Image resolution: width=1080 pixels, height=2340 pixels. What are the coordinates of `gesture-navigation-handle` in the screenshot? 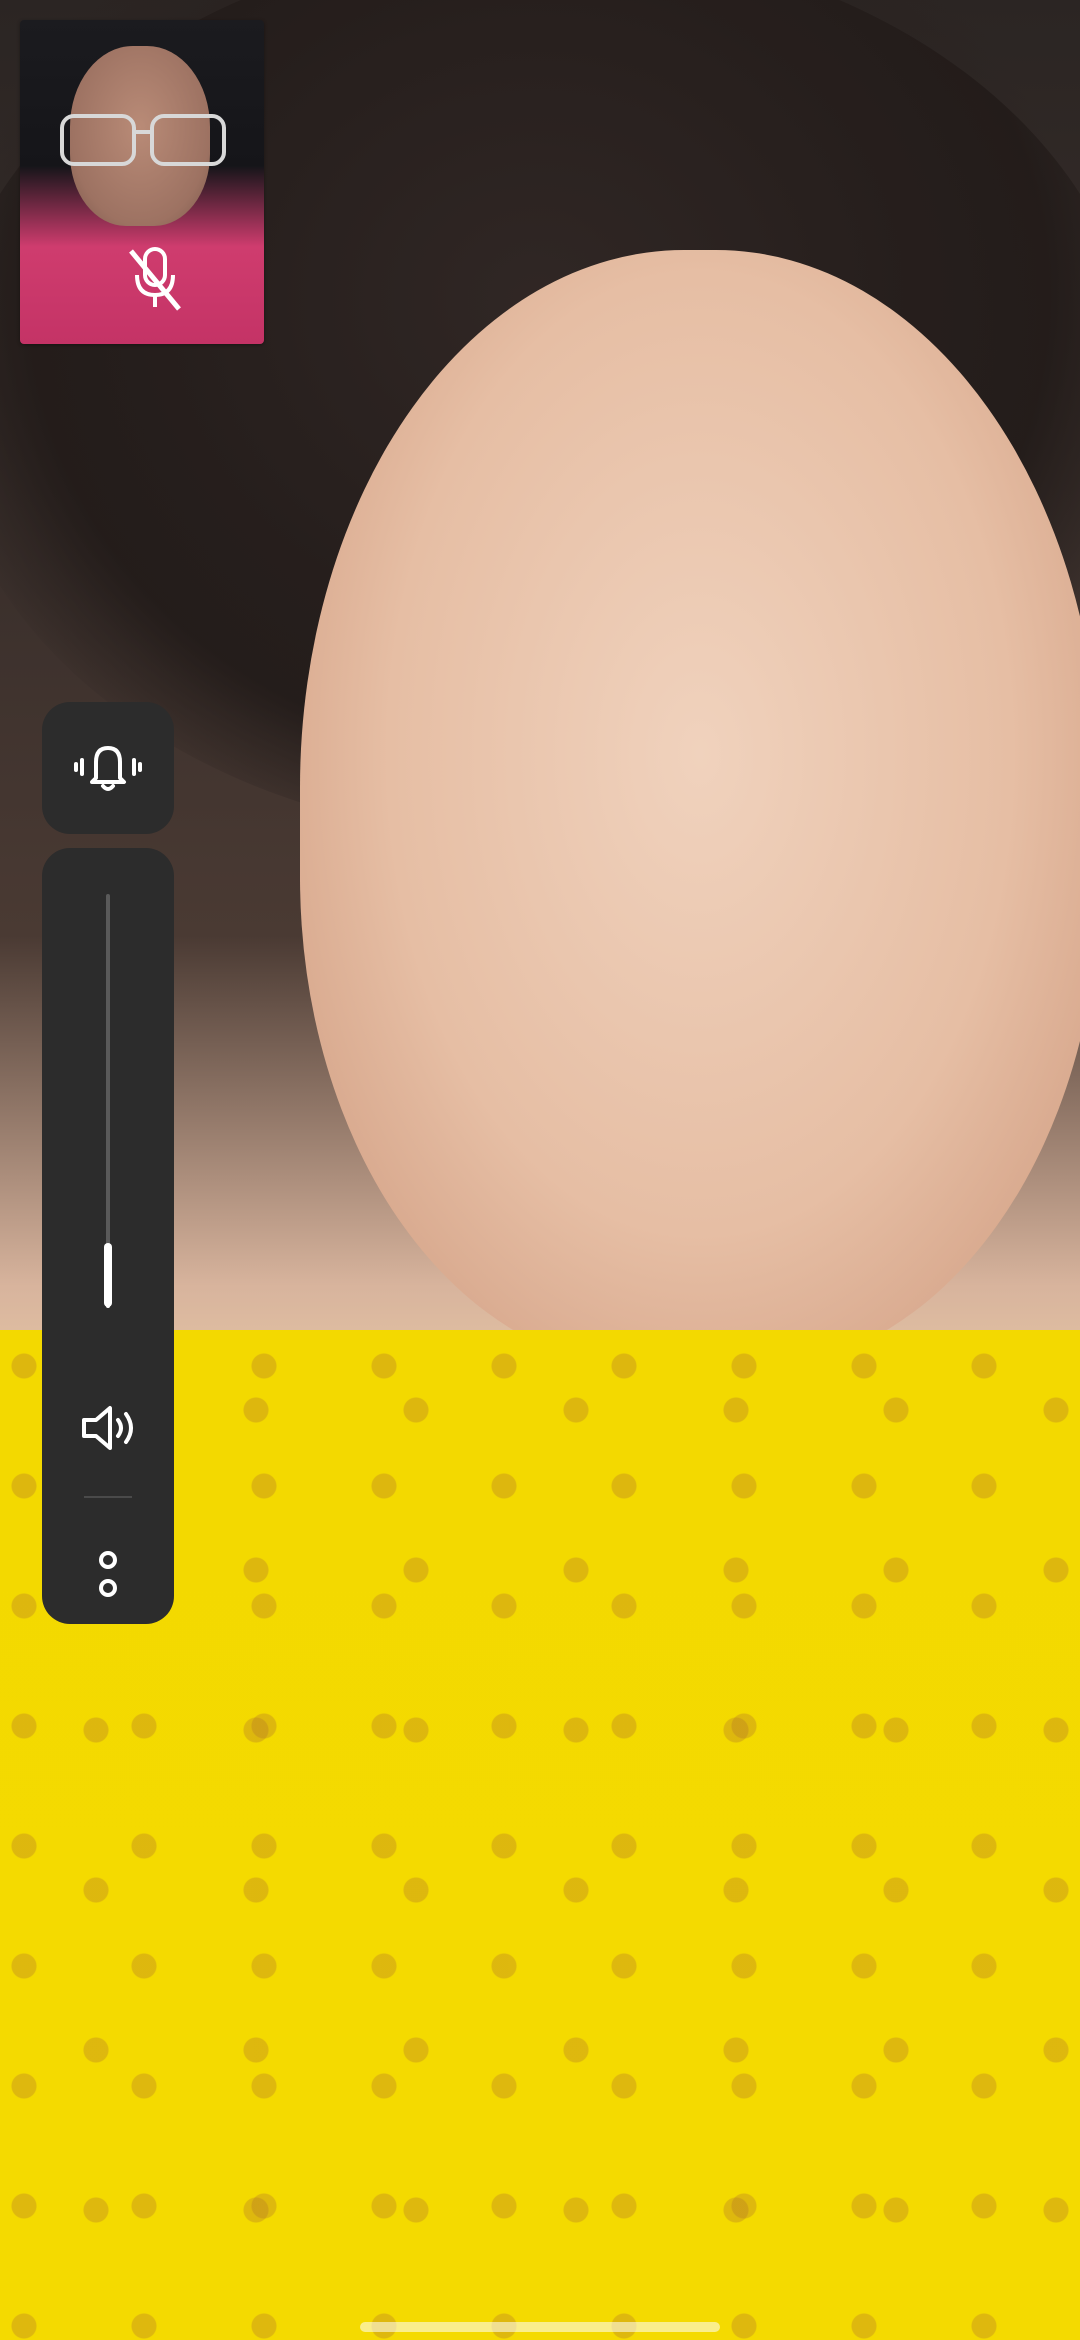 It's located at (540, 2327).